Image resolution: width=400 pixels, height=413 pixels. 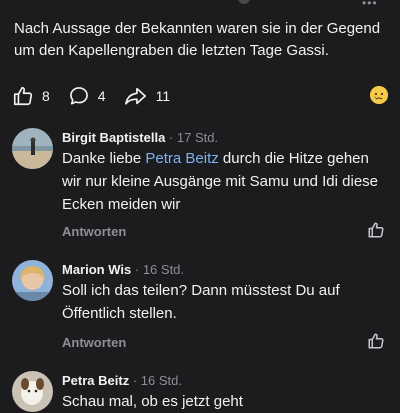 I want to click on comment-text: Schau mal, ob es jetzt geht, so click(x=152, y=401).